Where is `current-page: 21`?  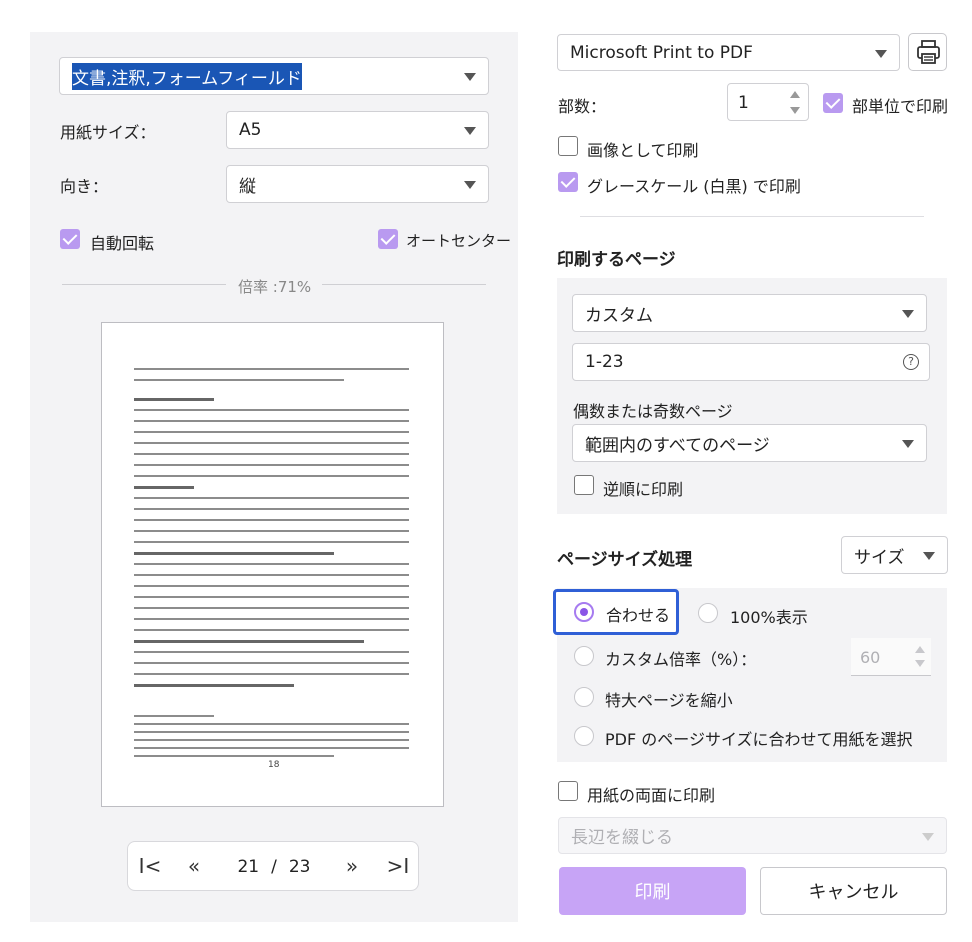
current-page: 21 is located at coordinates (248, 867).